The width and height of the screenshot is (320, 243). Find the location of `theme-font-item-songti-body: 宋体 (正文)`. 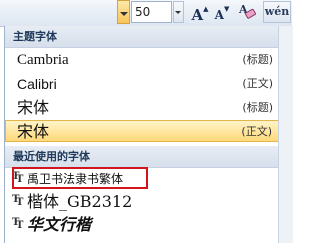

theme-font-item-songti-body: 宋体 (正文) is located at coordinates (142, 131).